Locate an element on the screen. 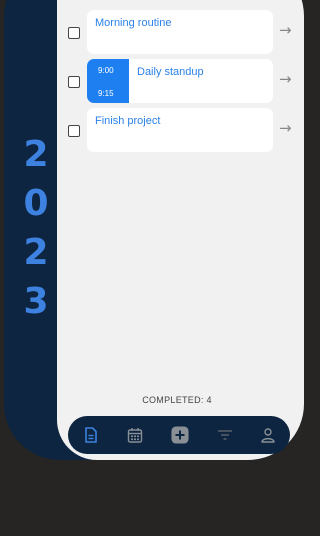  time-block: 9:00 9:15 is located at coordinates (108, 81).